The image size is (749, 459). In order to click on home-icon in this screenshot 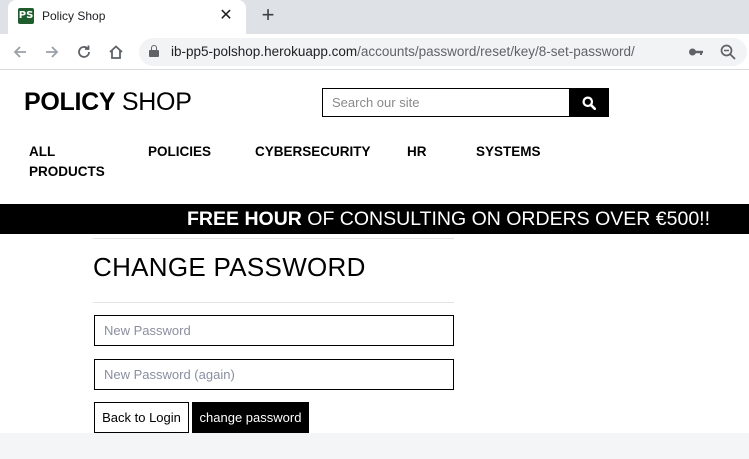, I will do `click(116, 52)`.